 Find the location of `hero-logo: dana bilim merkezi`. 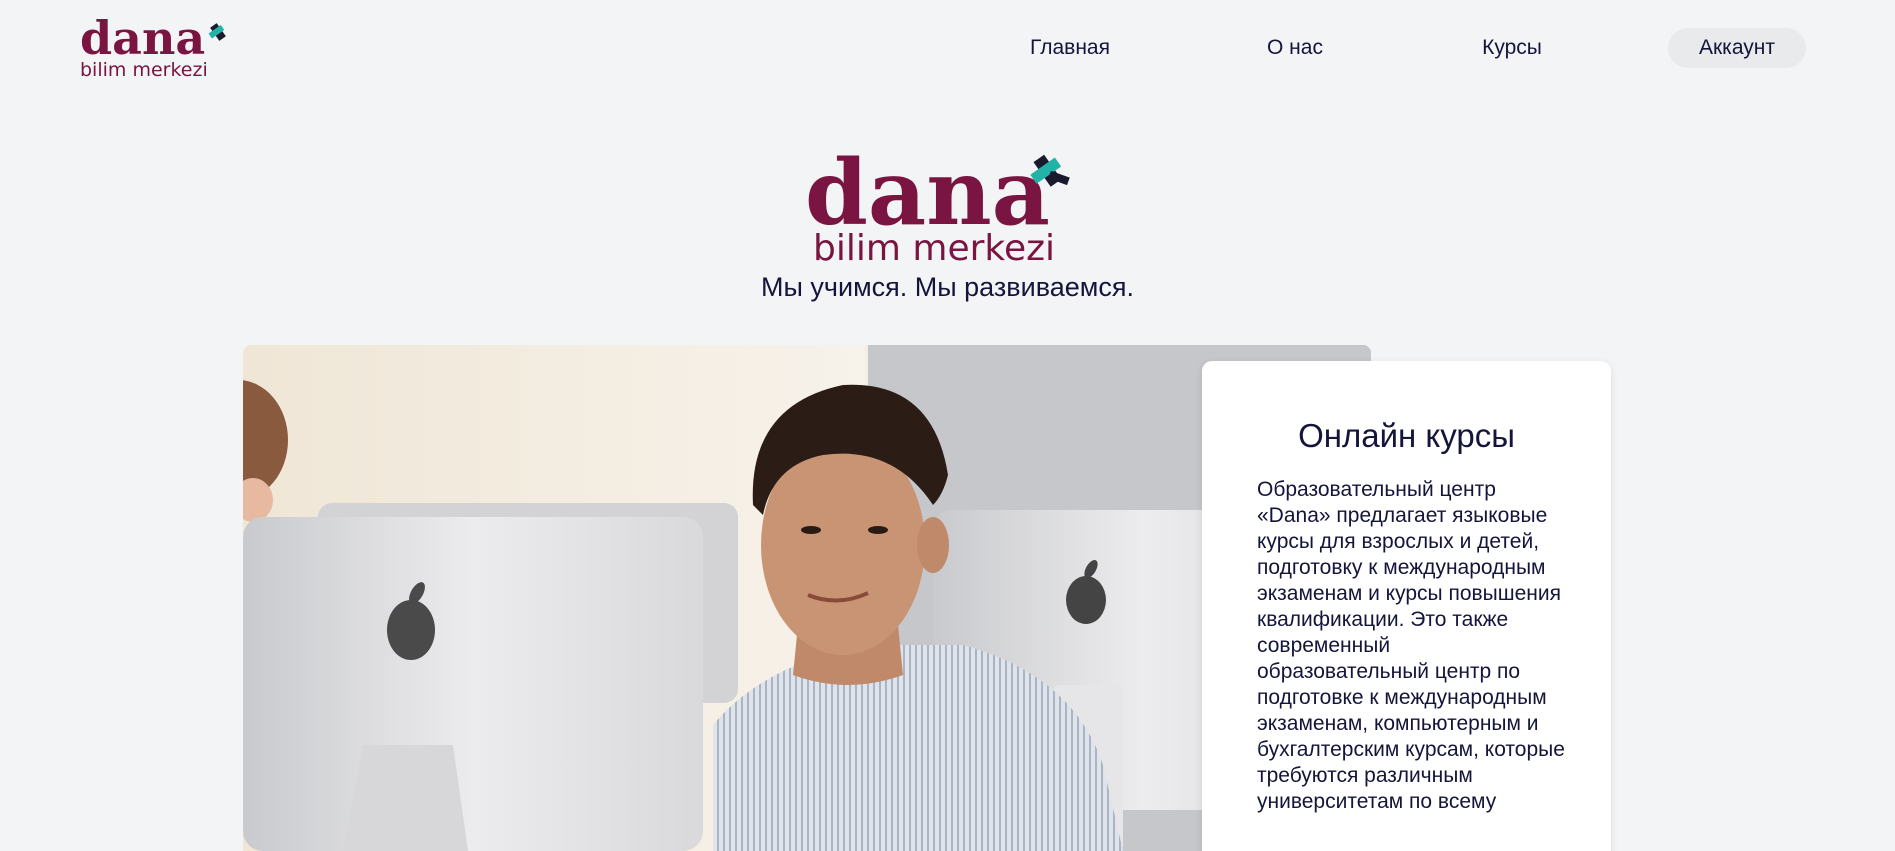

hero-logo: dana bilim merkezi is located at coordinates (937, 207).